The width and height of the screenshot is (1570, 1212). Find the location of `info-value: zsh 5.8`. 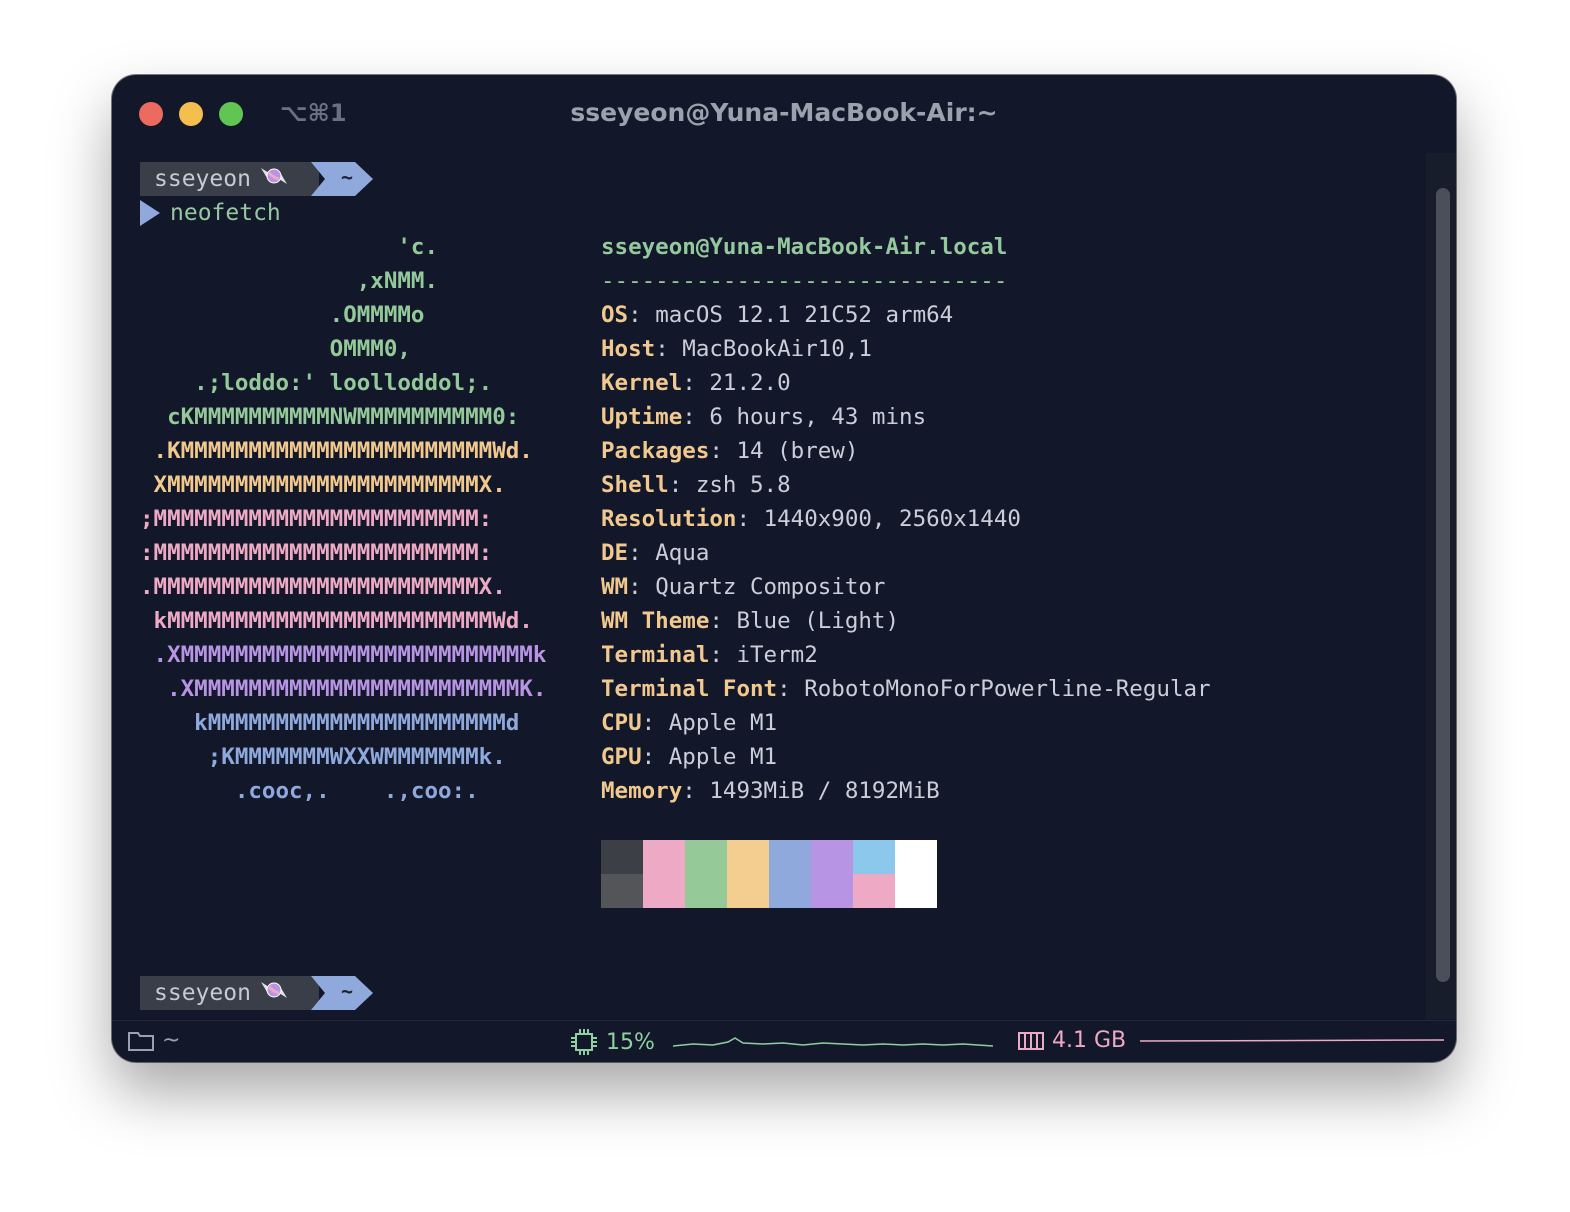

info-value: zsh 5.8 is located at coordinates (743, 485).